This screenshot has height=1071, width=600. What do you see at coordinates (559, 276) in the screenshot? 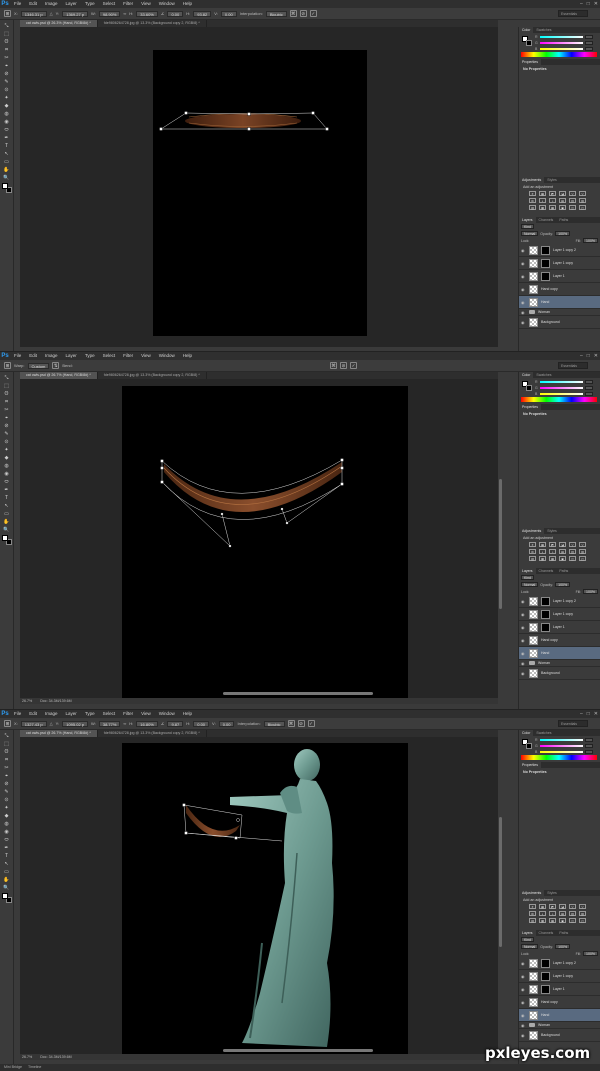
I see `layer-row: ◉ Layer 1` at bounding box center [559, 276].